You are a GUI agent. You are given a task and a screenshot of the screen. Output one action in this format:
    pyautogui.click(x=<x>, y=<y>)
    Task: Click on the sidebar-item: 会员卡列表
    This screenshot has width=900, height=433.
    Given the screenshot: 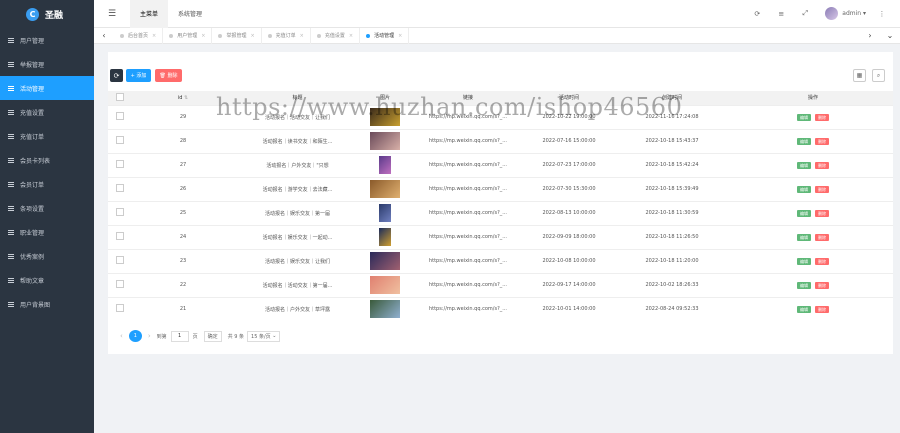 What is the action you would take?
    pyautogui.click(x=47, y=160)
    